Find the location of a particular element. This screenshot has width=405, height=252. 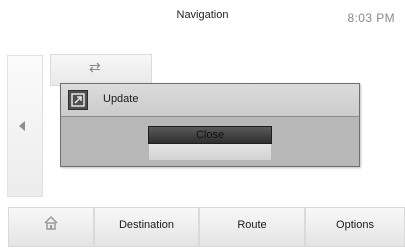

close-button-label: Close is located at coordinates (210, 135).